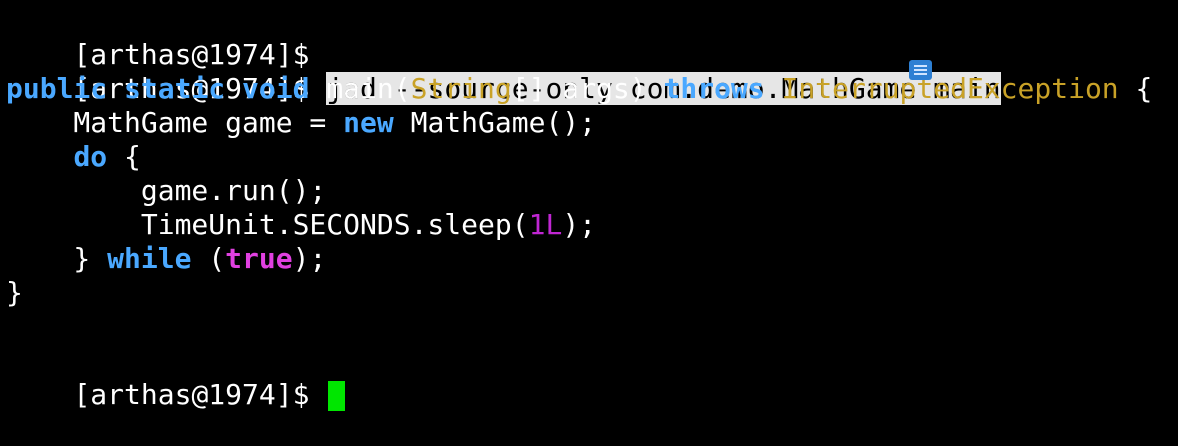 The height and width of the screenshot is (446, 1178). What do you see at coordinates (276, 88) in the screenshot?
I see `keyword-void: void` at bounding box center [276, 88].